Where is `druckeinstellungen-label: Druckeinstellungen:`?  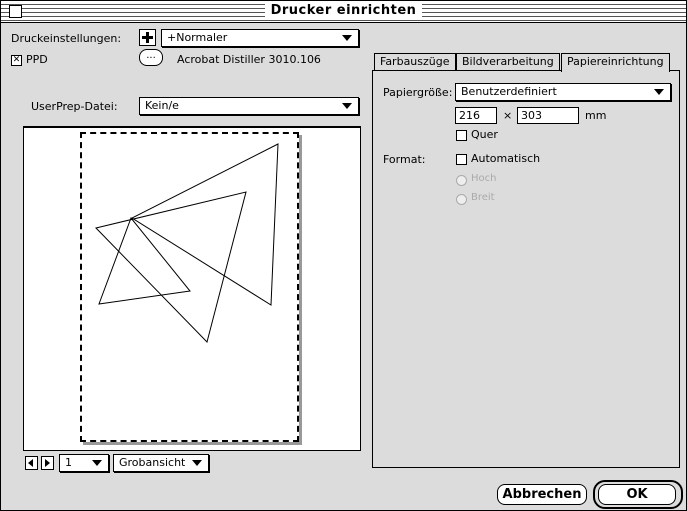 druckeinstellungen-label: Druckeinstellungen: is located at coordinates (66, 38).